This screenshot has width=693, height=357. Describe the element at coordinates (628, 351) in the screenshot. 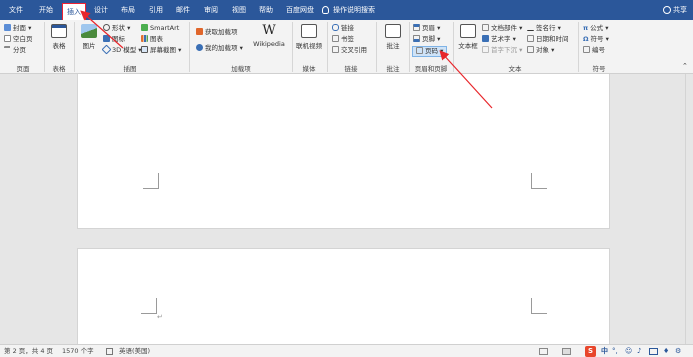

I see `emoji-icon: ☺` at that location.